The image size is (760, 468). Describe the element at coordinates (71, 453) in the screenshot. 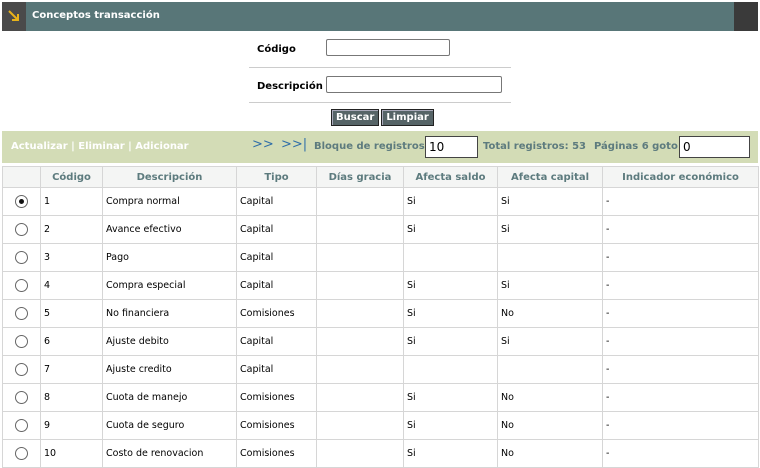

I see `cell-codigo: 10` at that location.